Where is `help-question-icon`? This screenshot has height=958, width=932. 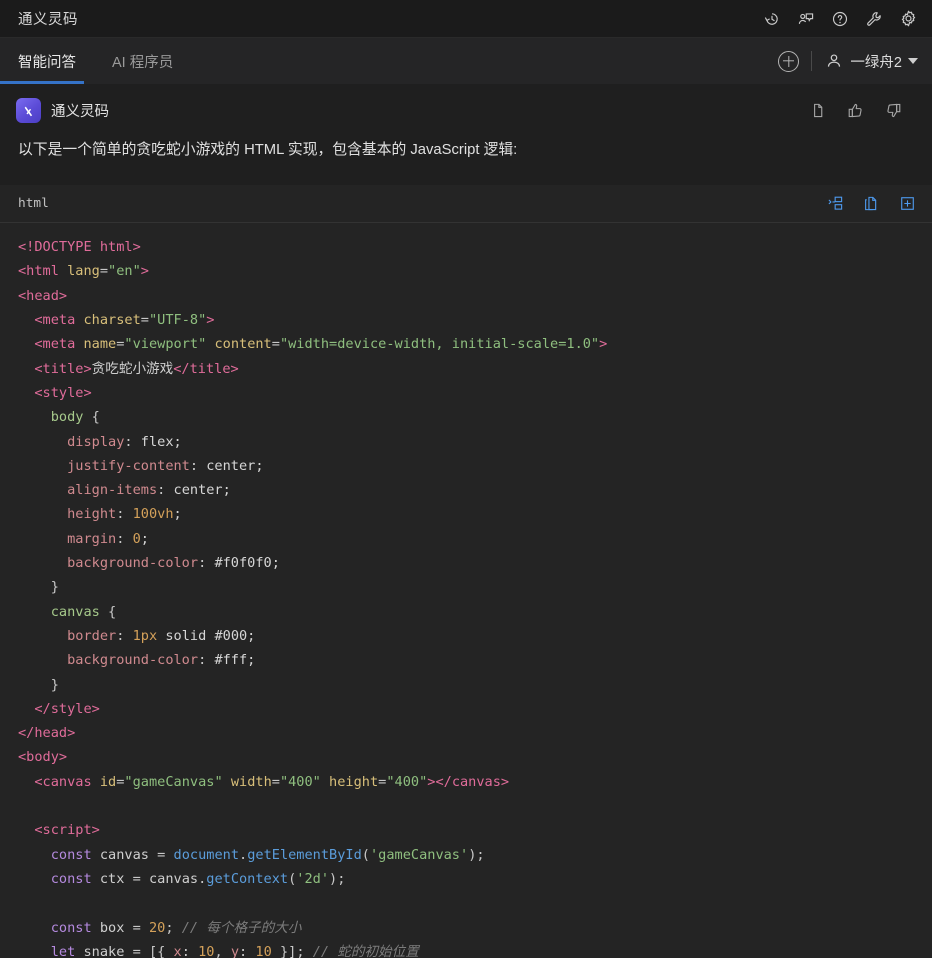
help-question-icon is located at coordinates (840, 19).